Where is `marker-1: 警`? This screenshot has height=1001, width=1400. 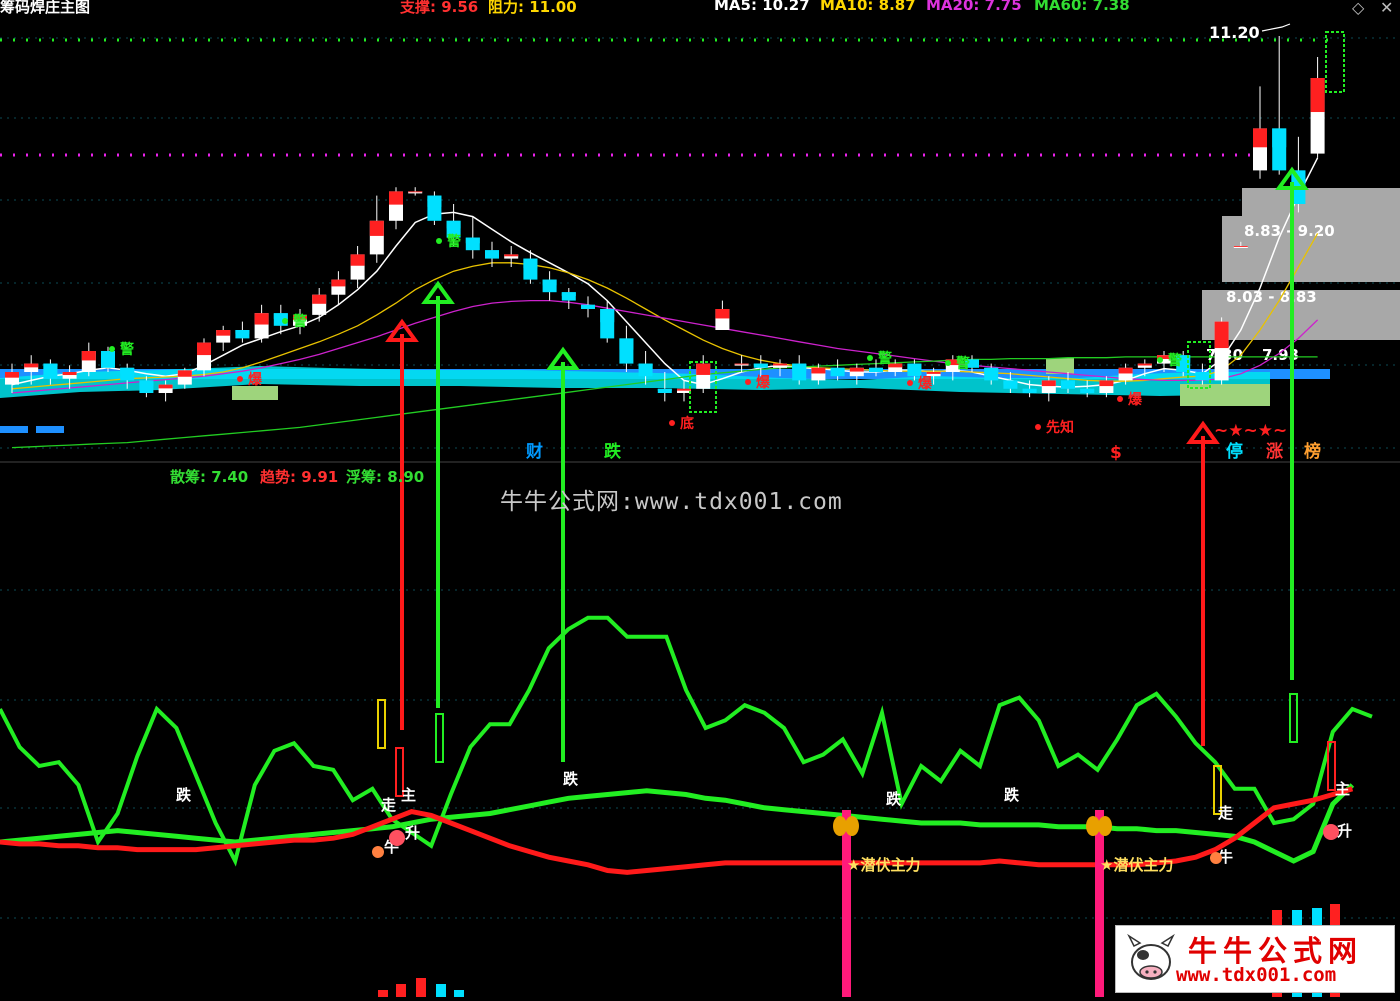
marker-1: 警 is located at coordinates (300, 321).